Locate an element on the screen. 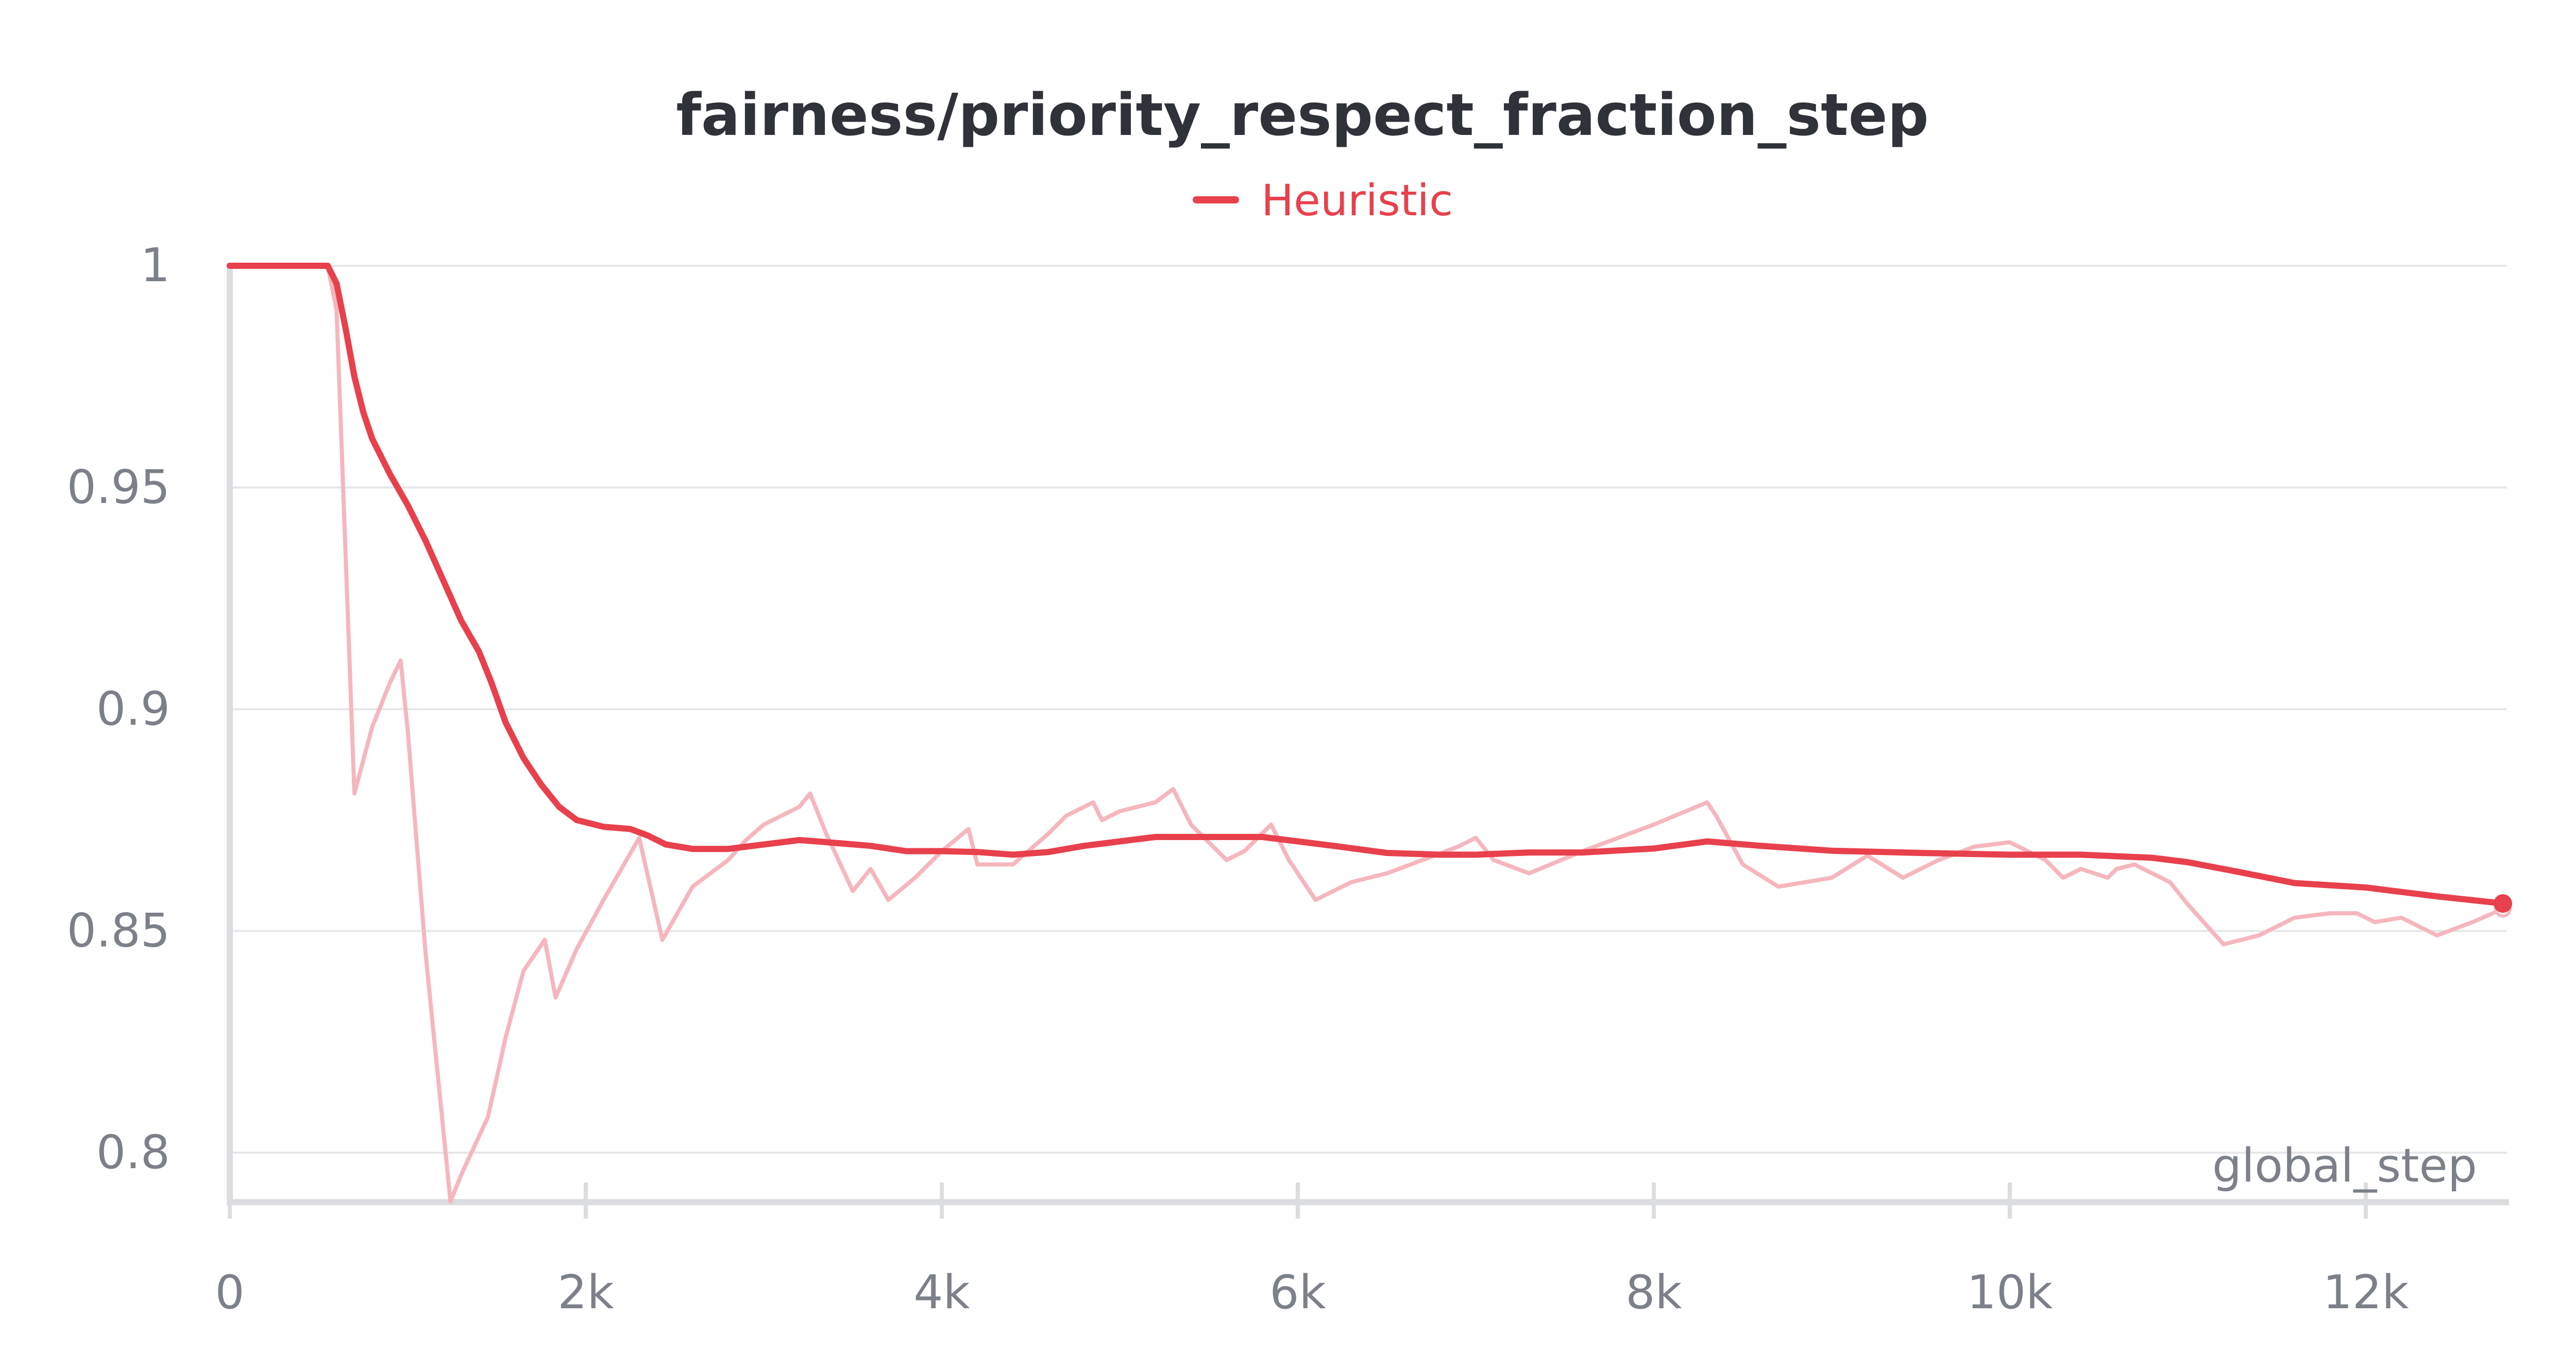 The height and width of the screenshot is (1368, 2576). x-tick-label: 6k is located at coordinates (1297, 1293).